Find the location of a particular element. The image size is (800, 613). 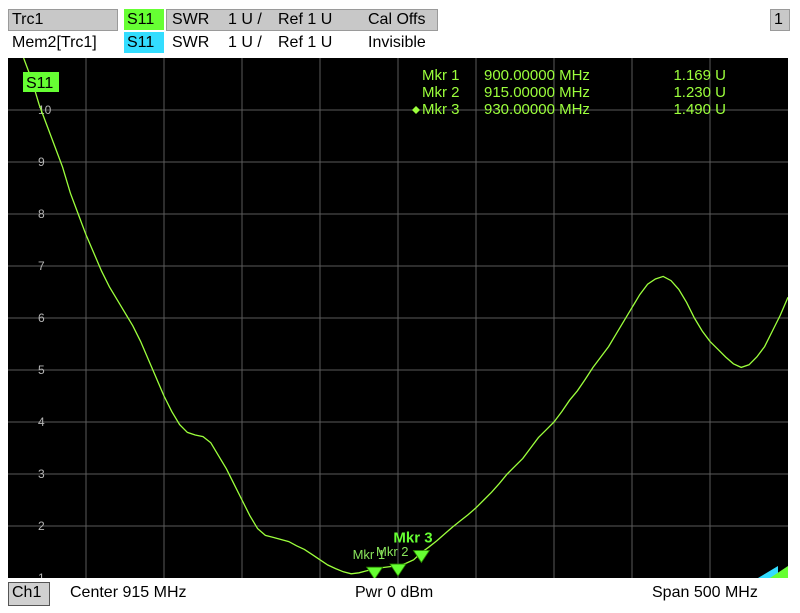

y-tick-label: 2 is located at coordinates (41, 526).